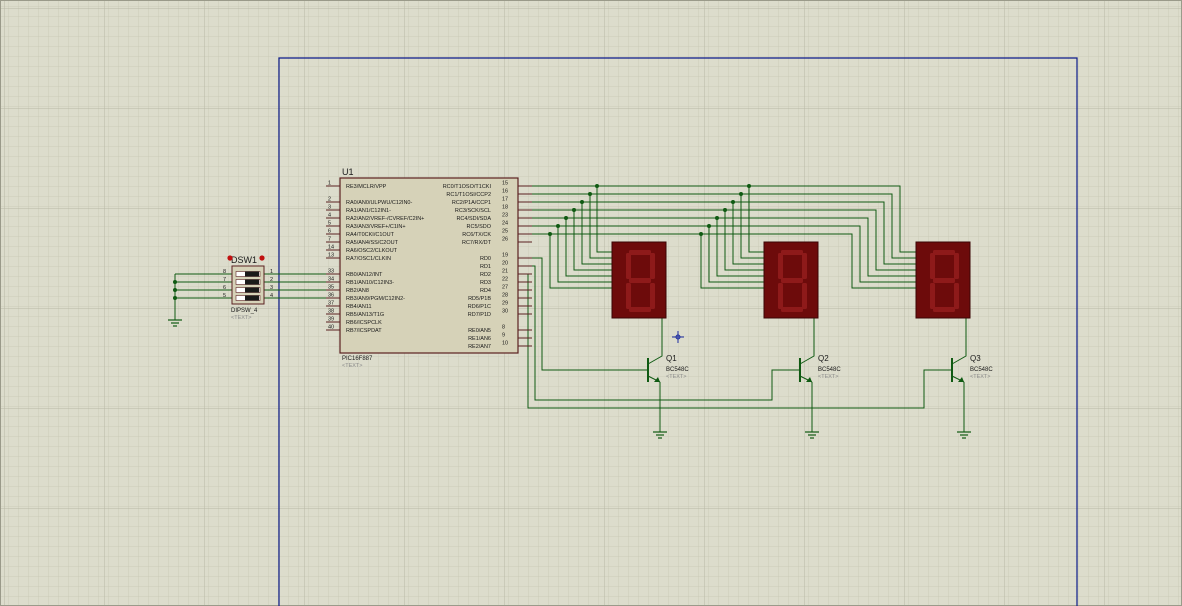  What do you see at coordinates (505, 304) in the screenshot?
I see `pin-number: 29` at bounding box center [505, 304].